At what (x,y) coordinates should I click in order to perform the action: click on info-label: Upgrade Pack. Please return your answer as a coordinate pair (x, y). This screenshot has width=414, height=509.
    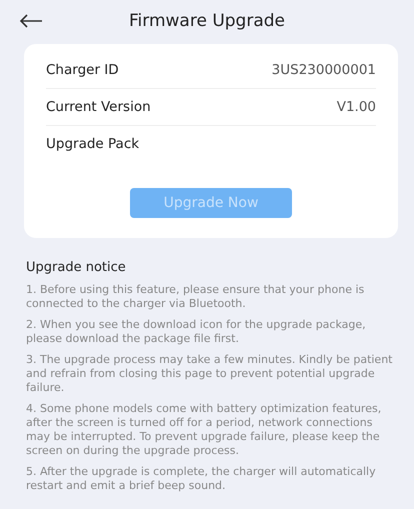
    Looking at the image, I should click on (93, 144).